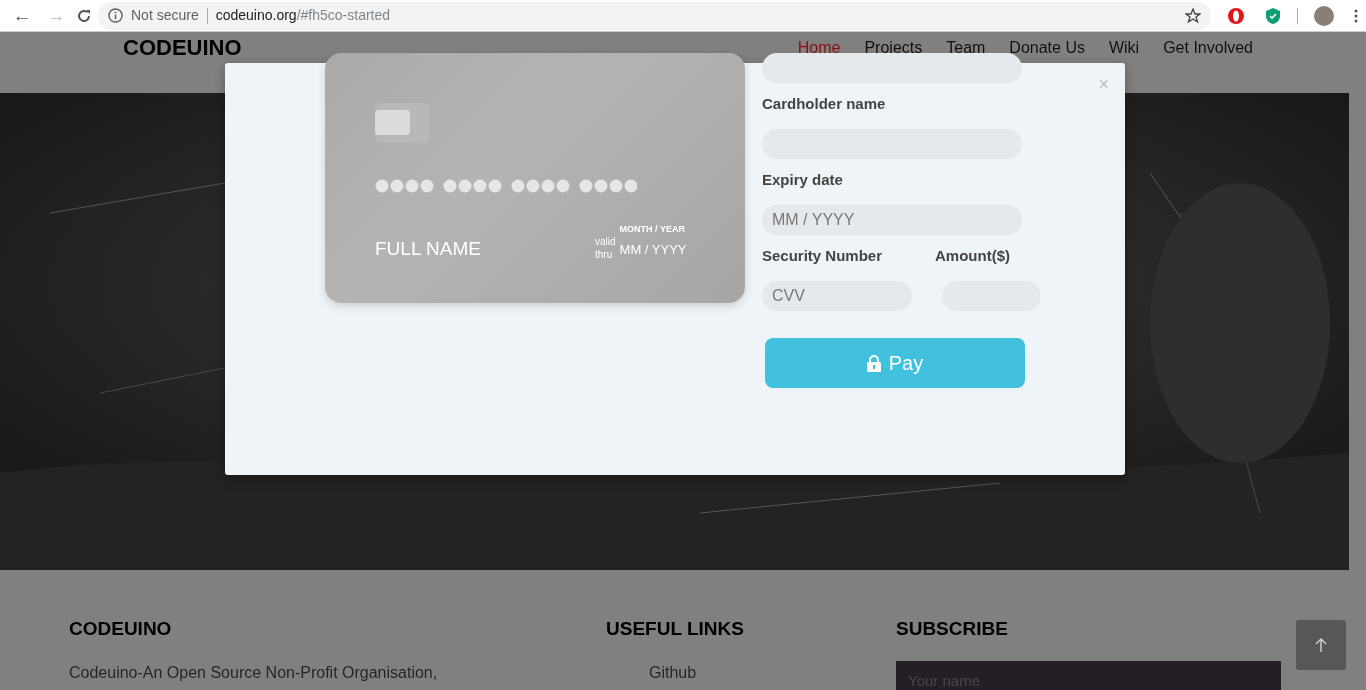  I want to click on field-label: Expiry date, so click(803, 180).